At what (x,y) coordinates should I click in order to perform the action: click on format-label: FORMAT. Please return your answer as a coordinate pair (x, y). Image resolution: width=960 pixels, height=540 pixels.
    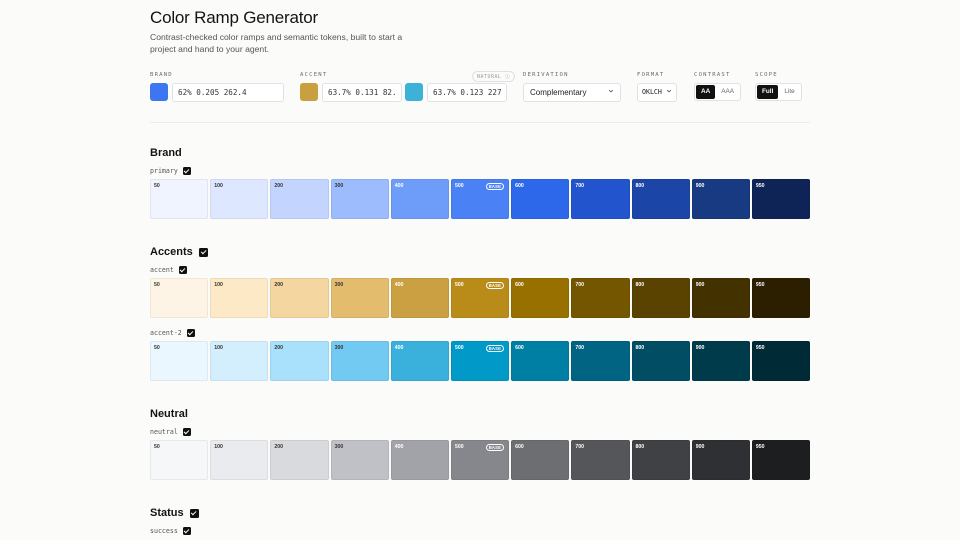
    Looking at the image, I should click on (651, 75).